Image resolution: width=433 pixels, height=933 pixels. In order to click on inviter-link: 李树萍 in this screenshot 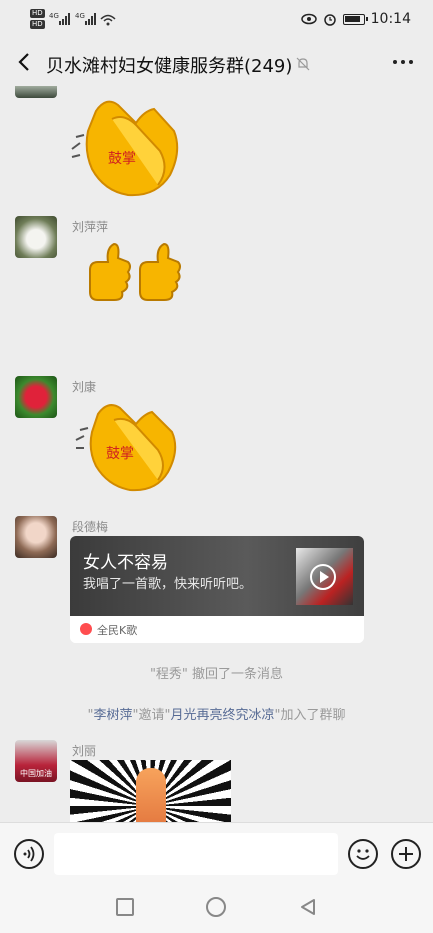, I will do `click(112, 715)`.